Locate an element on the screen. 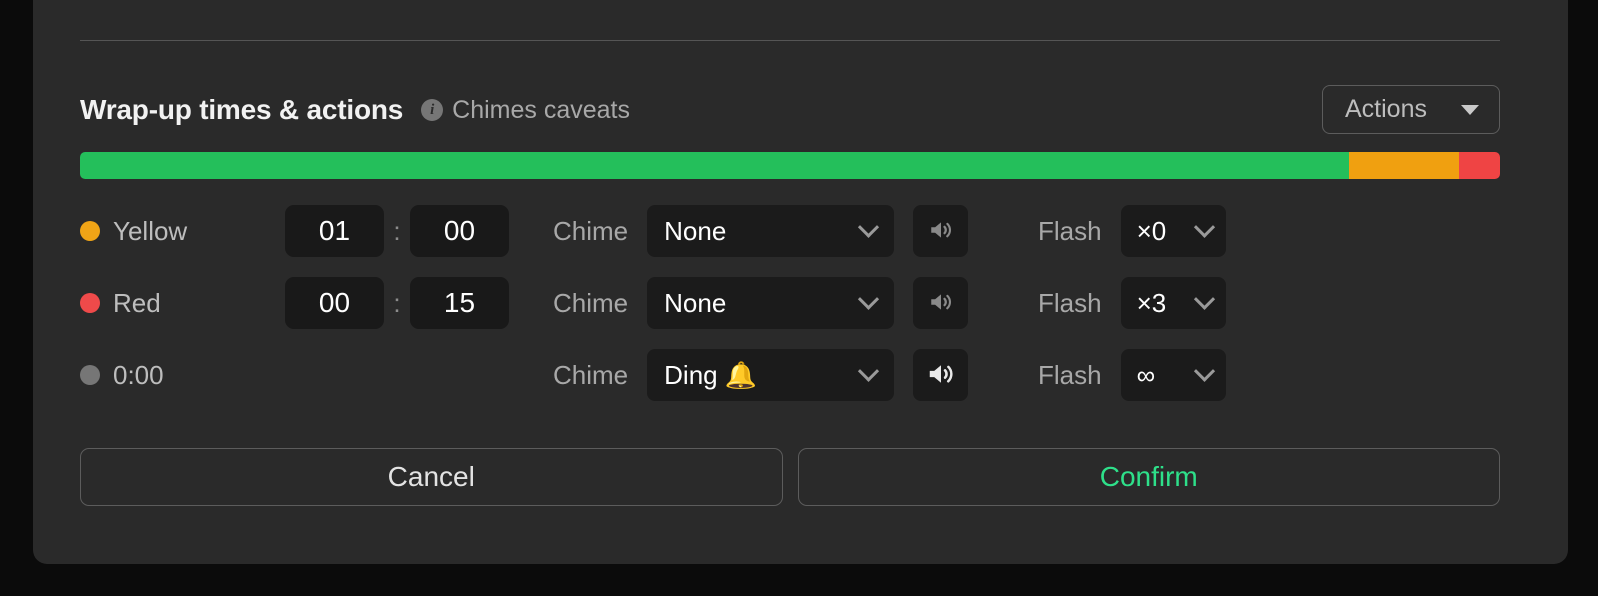 This screenshot has width=1598, height=596. progress-segment-green is located at coordinates (715, 165).